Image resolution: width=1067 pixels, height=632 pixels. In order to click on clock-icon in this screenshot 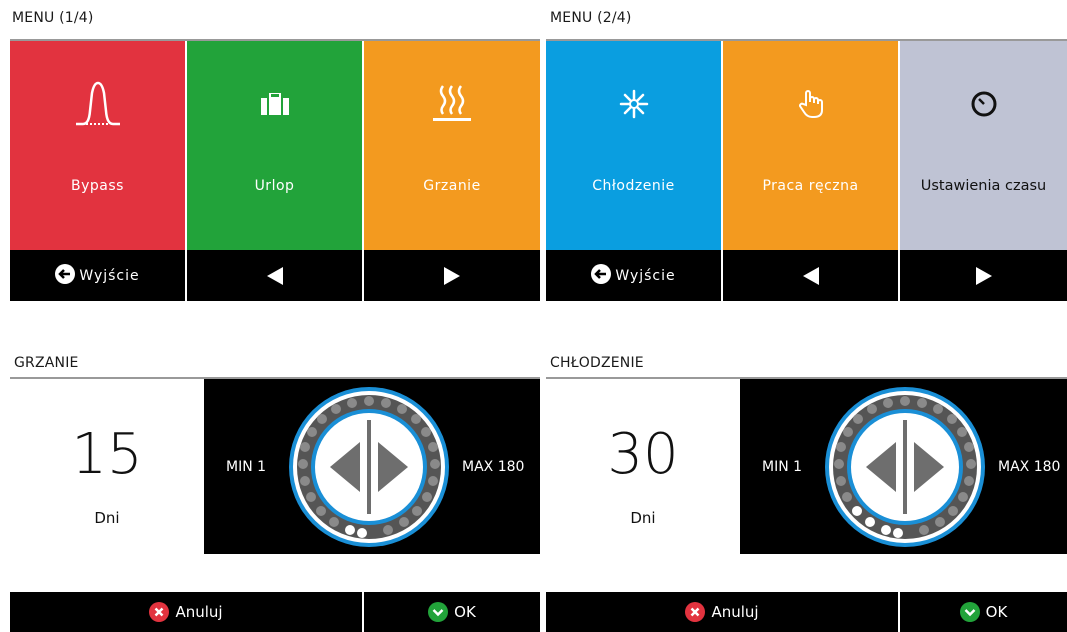, I will do `click(983, 104)`.